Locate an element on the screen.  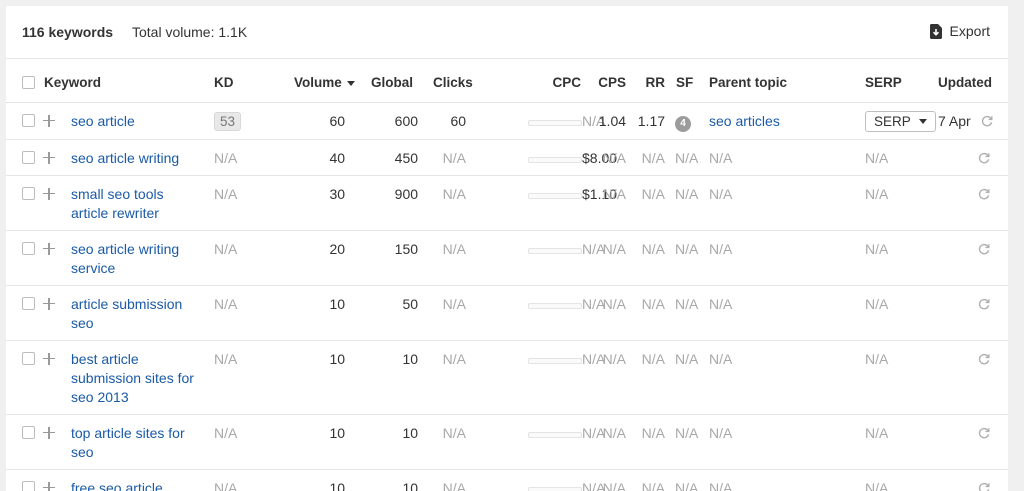
column-header-parent-topic-label: Parent topic is located at coordinates (748, 82).